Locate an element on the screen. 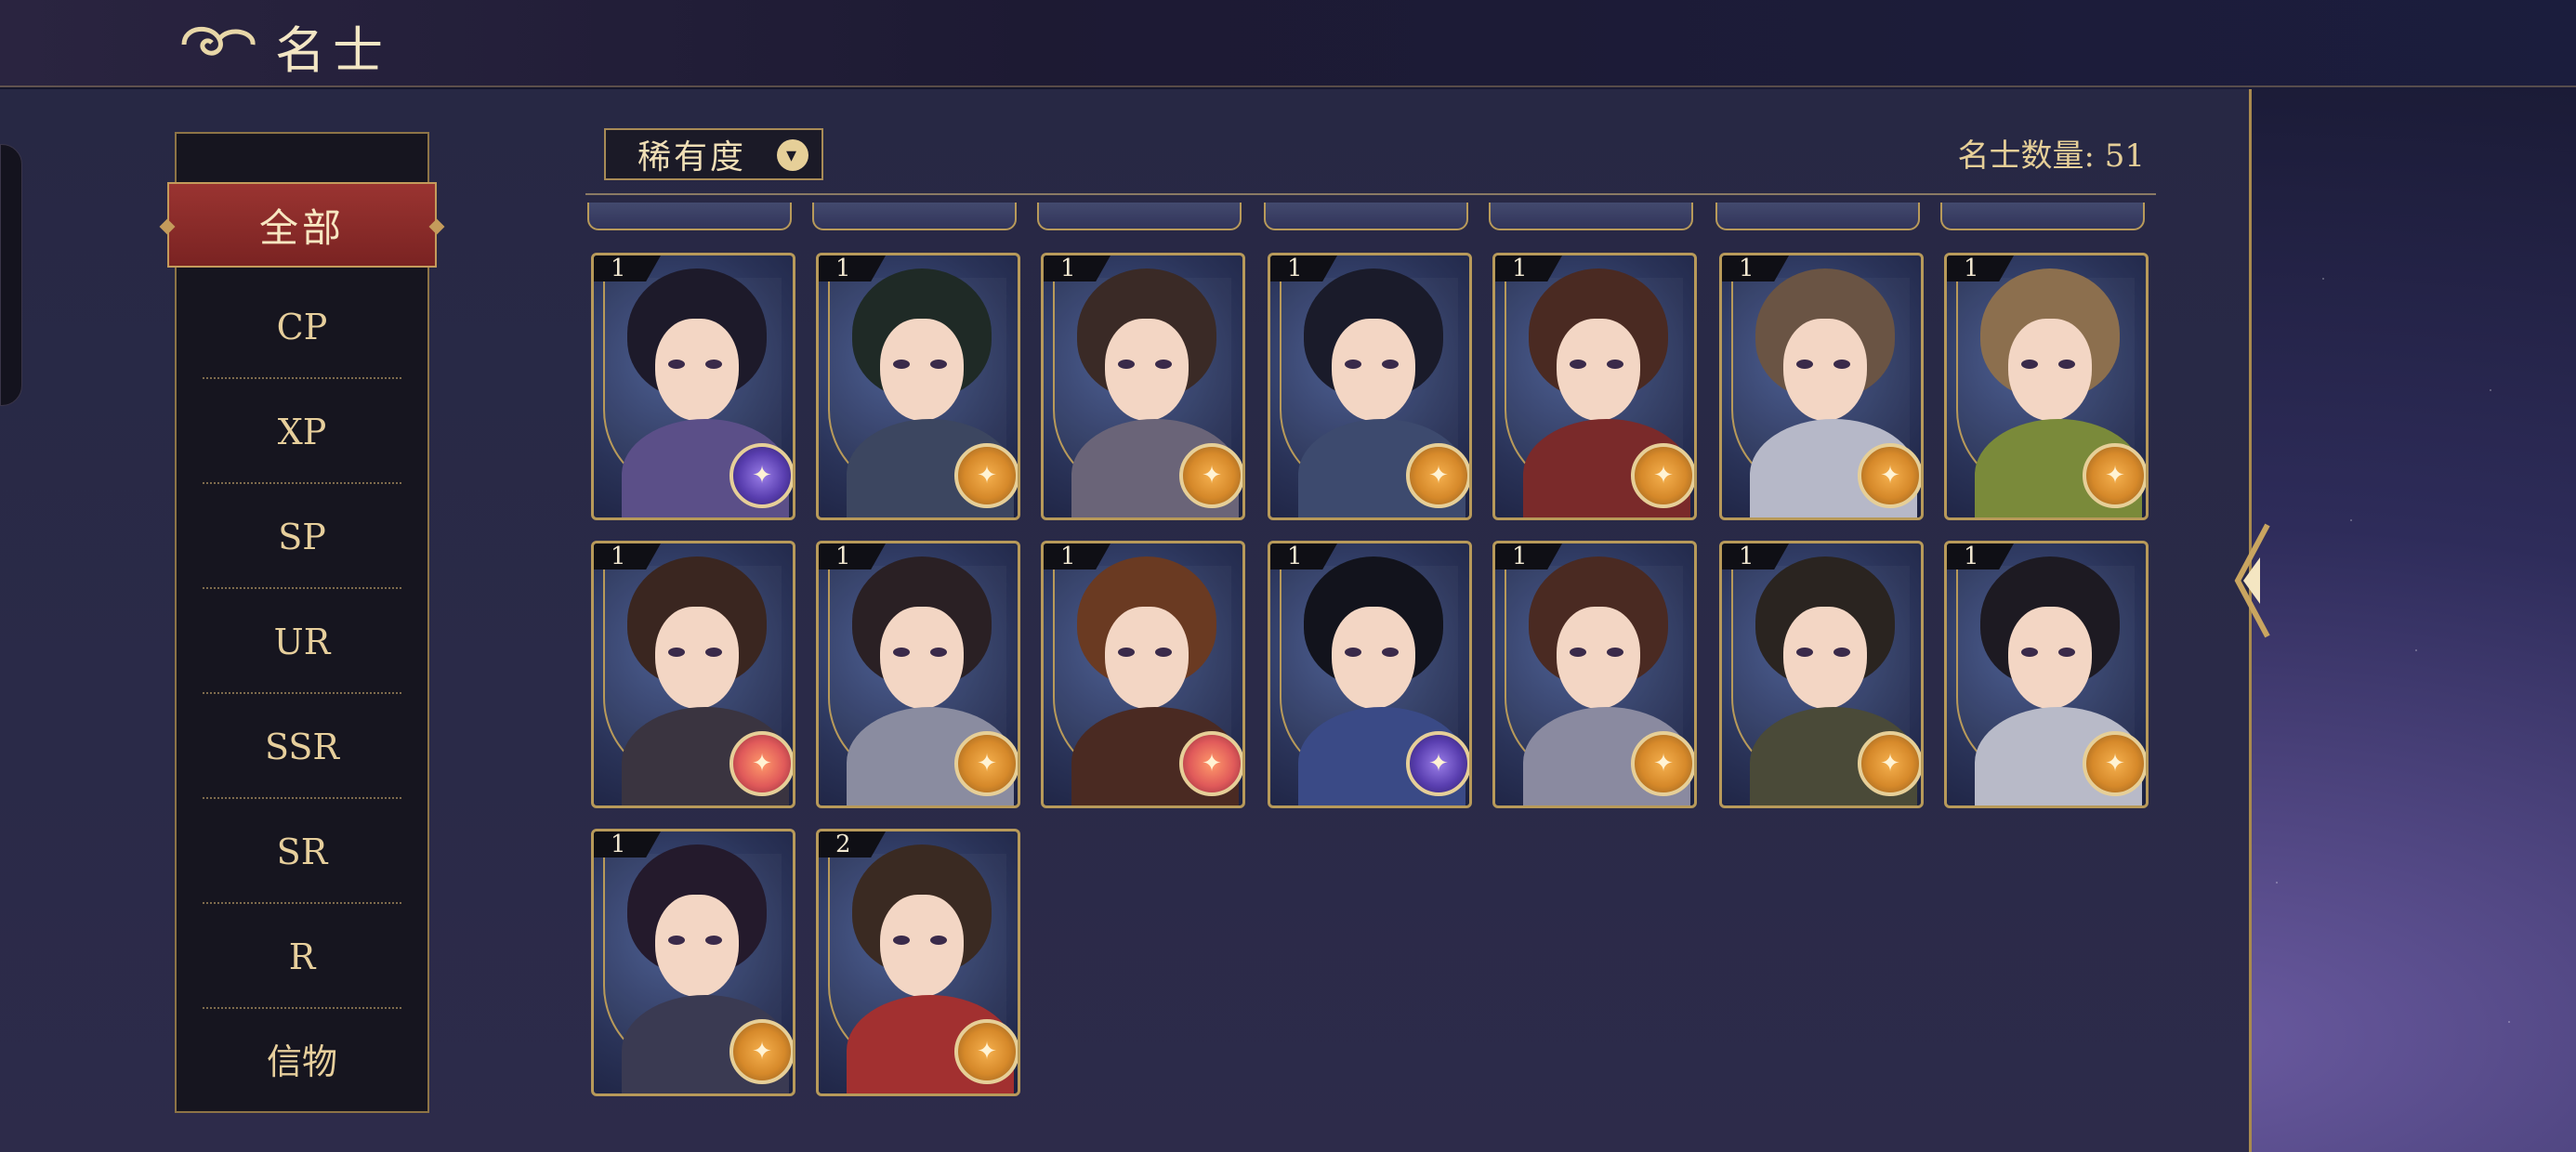 This screenshot has height=1152, width=2576. cloud-swirl-icon is located at coordinates (218, 41).